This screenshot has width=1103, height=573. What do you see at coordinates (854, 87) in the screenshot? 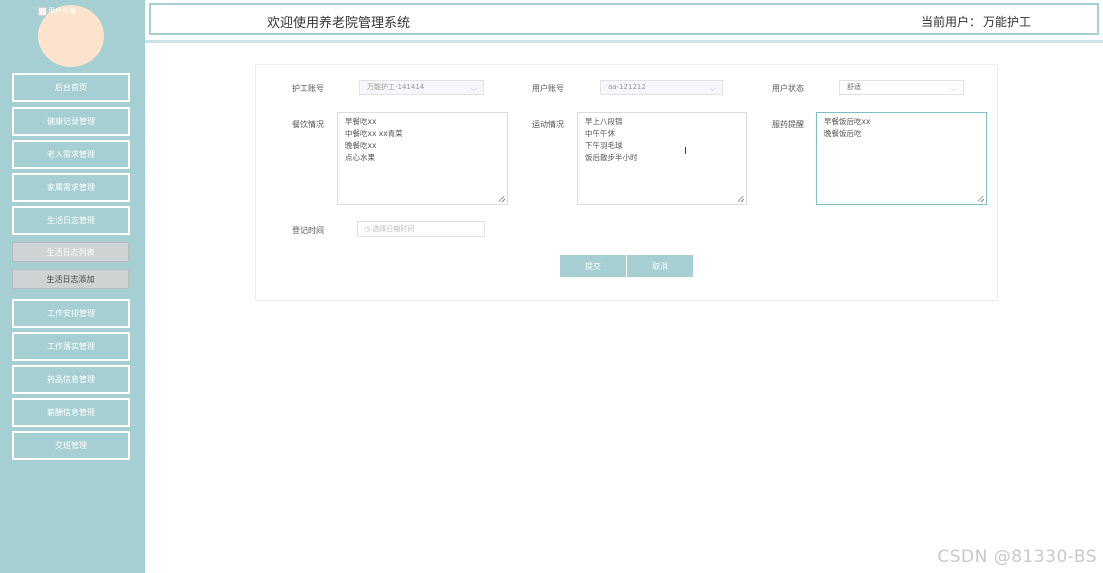
I see `user-status-value: 舒适` at bounding box center [854, 87].